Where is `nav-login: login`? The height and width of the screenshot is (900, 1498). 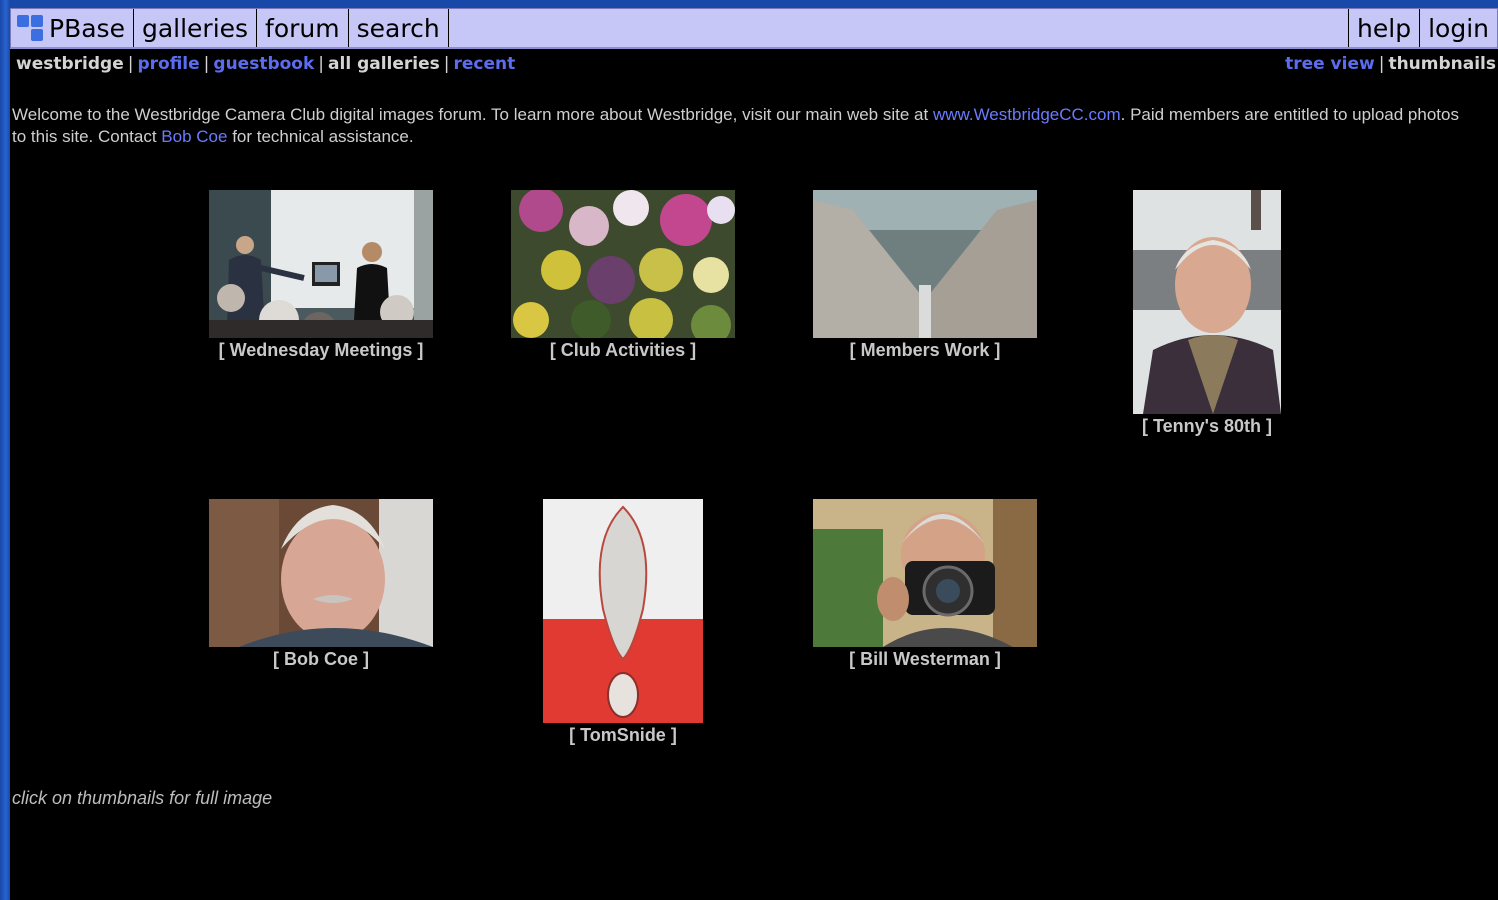
nav-login: login is located at coordinates (1458, 28).